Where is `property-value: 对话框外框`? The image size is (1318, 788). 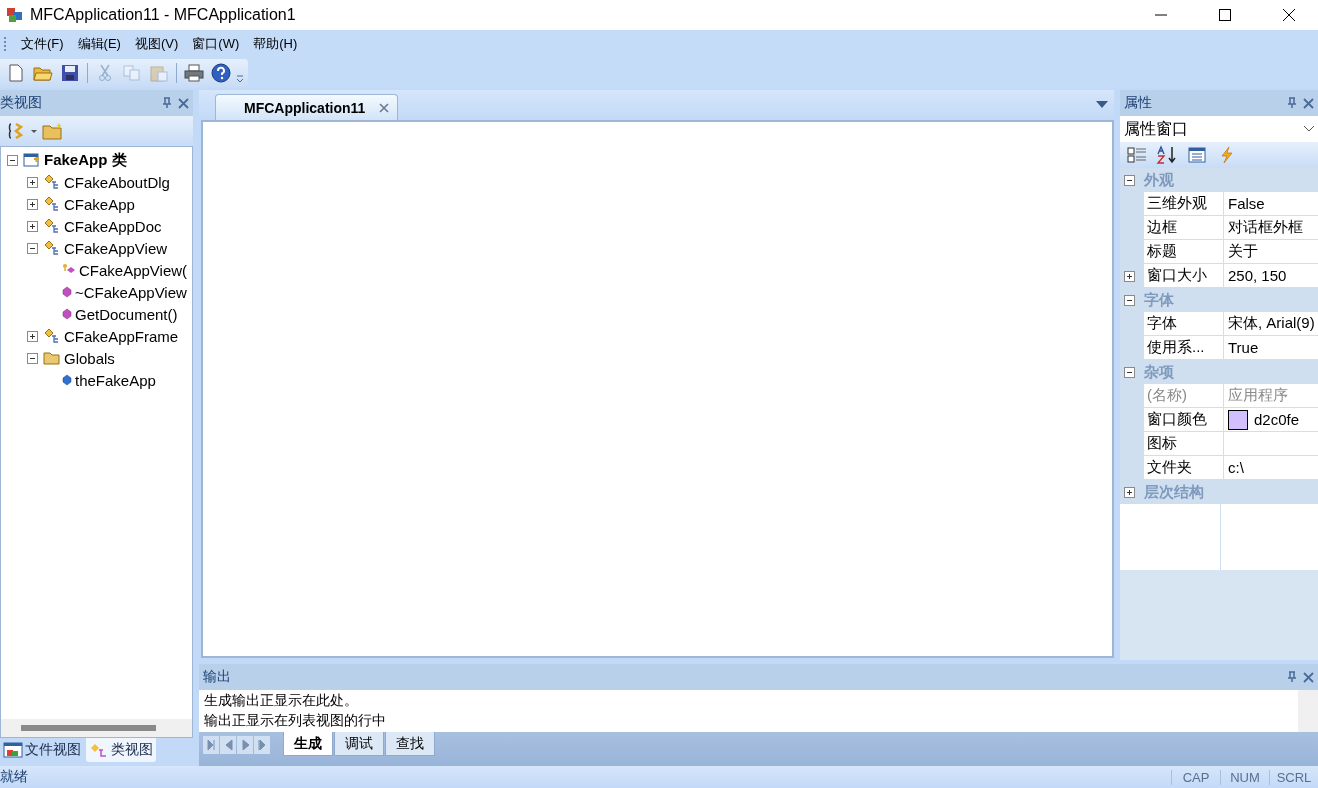
property-value: 对话框外框 is located at coordinates (1271, 228).